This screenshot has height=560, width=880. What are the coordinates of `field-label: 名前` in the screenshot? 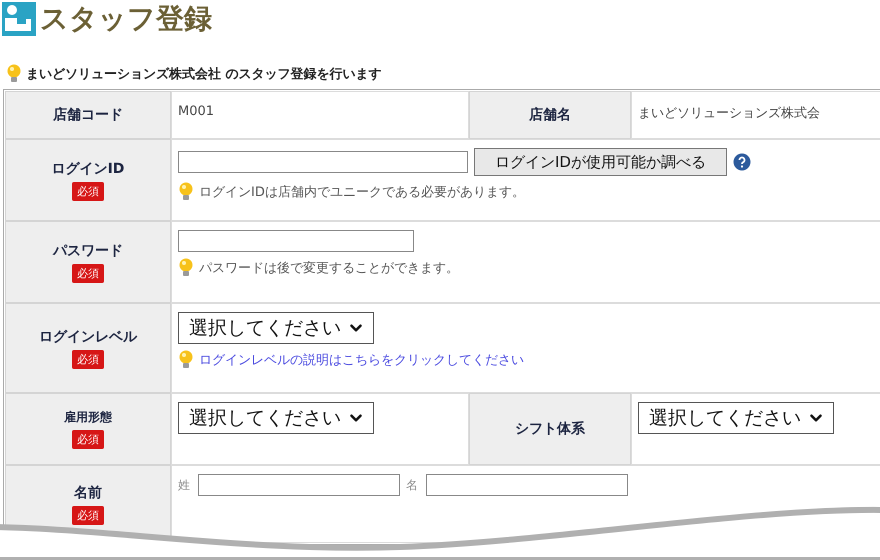 It's located at (87, 493).